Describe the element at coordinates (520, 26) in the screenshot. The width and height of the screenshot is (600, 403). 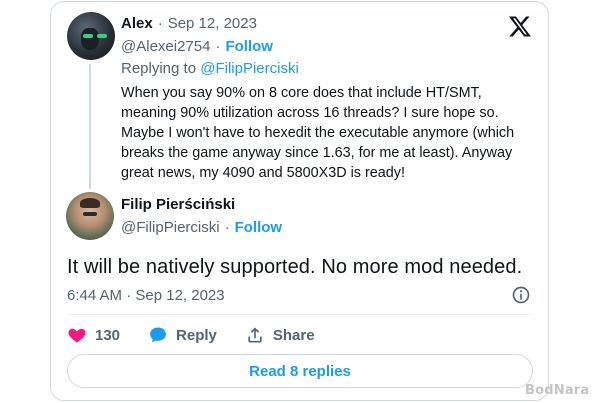
I see `x-logo-icon` at that location.